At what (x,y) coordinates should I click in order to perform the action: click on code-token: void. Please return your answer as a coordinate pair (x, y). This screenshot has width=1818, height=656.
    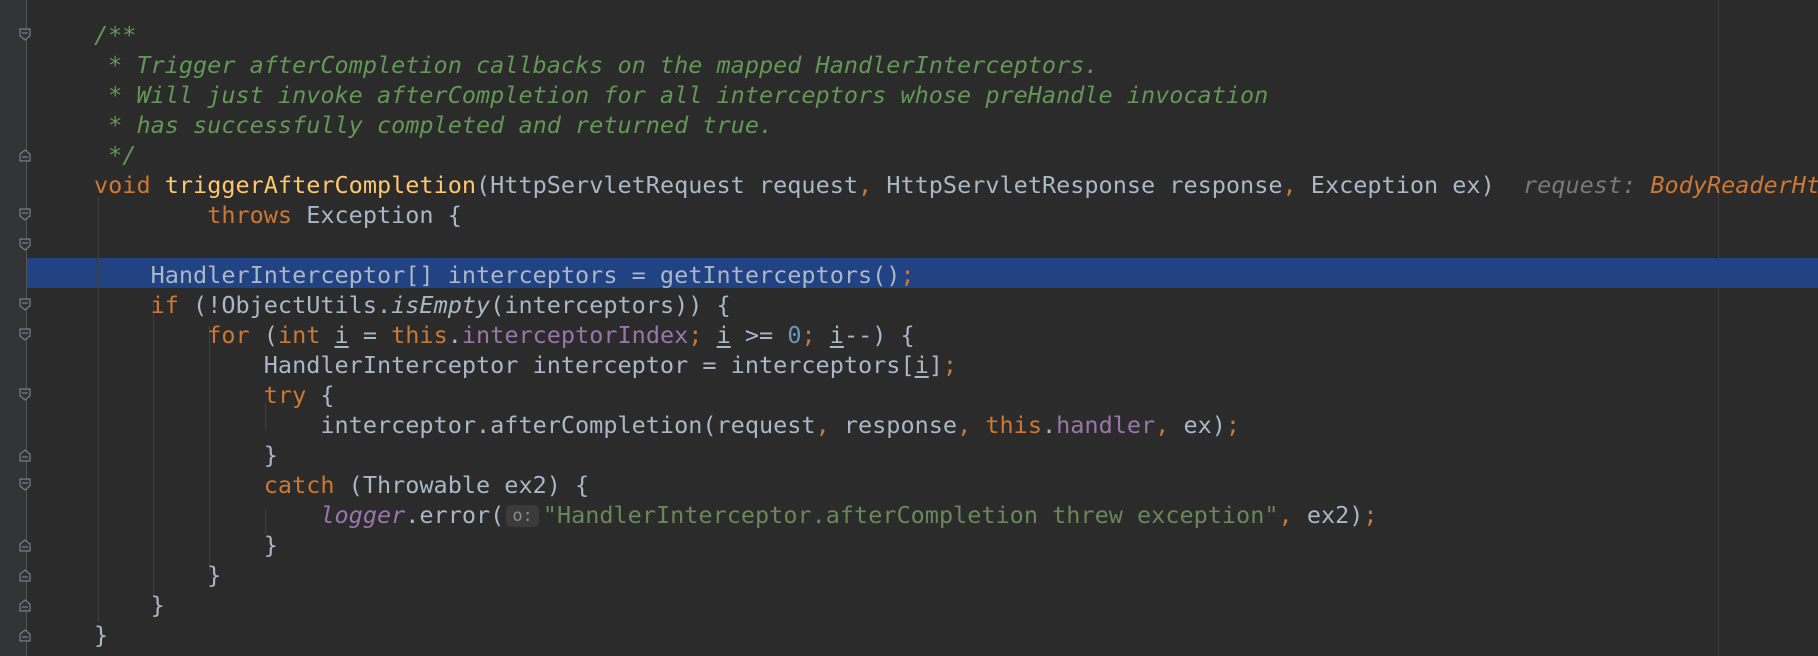
    Looking at the image, I should click on (129, 185).